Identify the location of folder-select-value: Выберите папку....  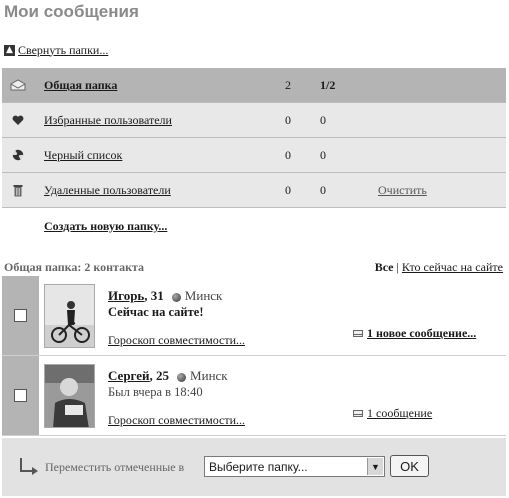
(258, 466).